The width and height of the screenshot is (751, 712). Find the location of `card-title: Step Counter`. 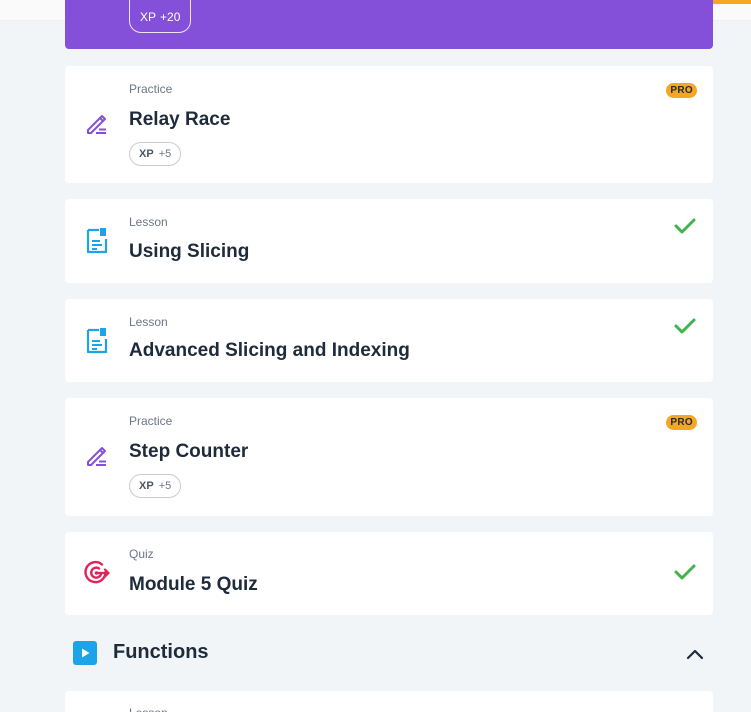

card-title: Step Counter is located at coordinates (189, 451).